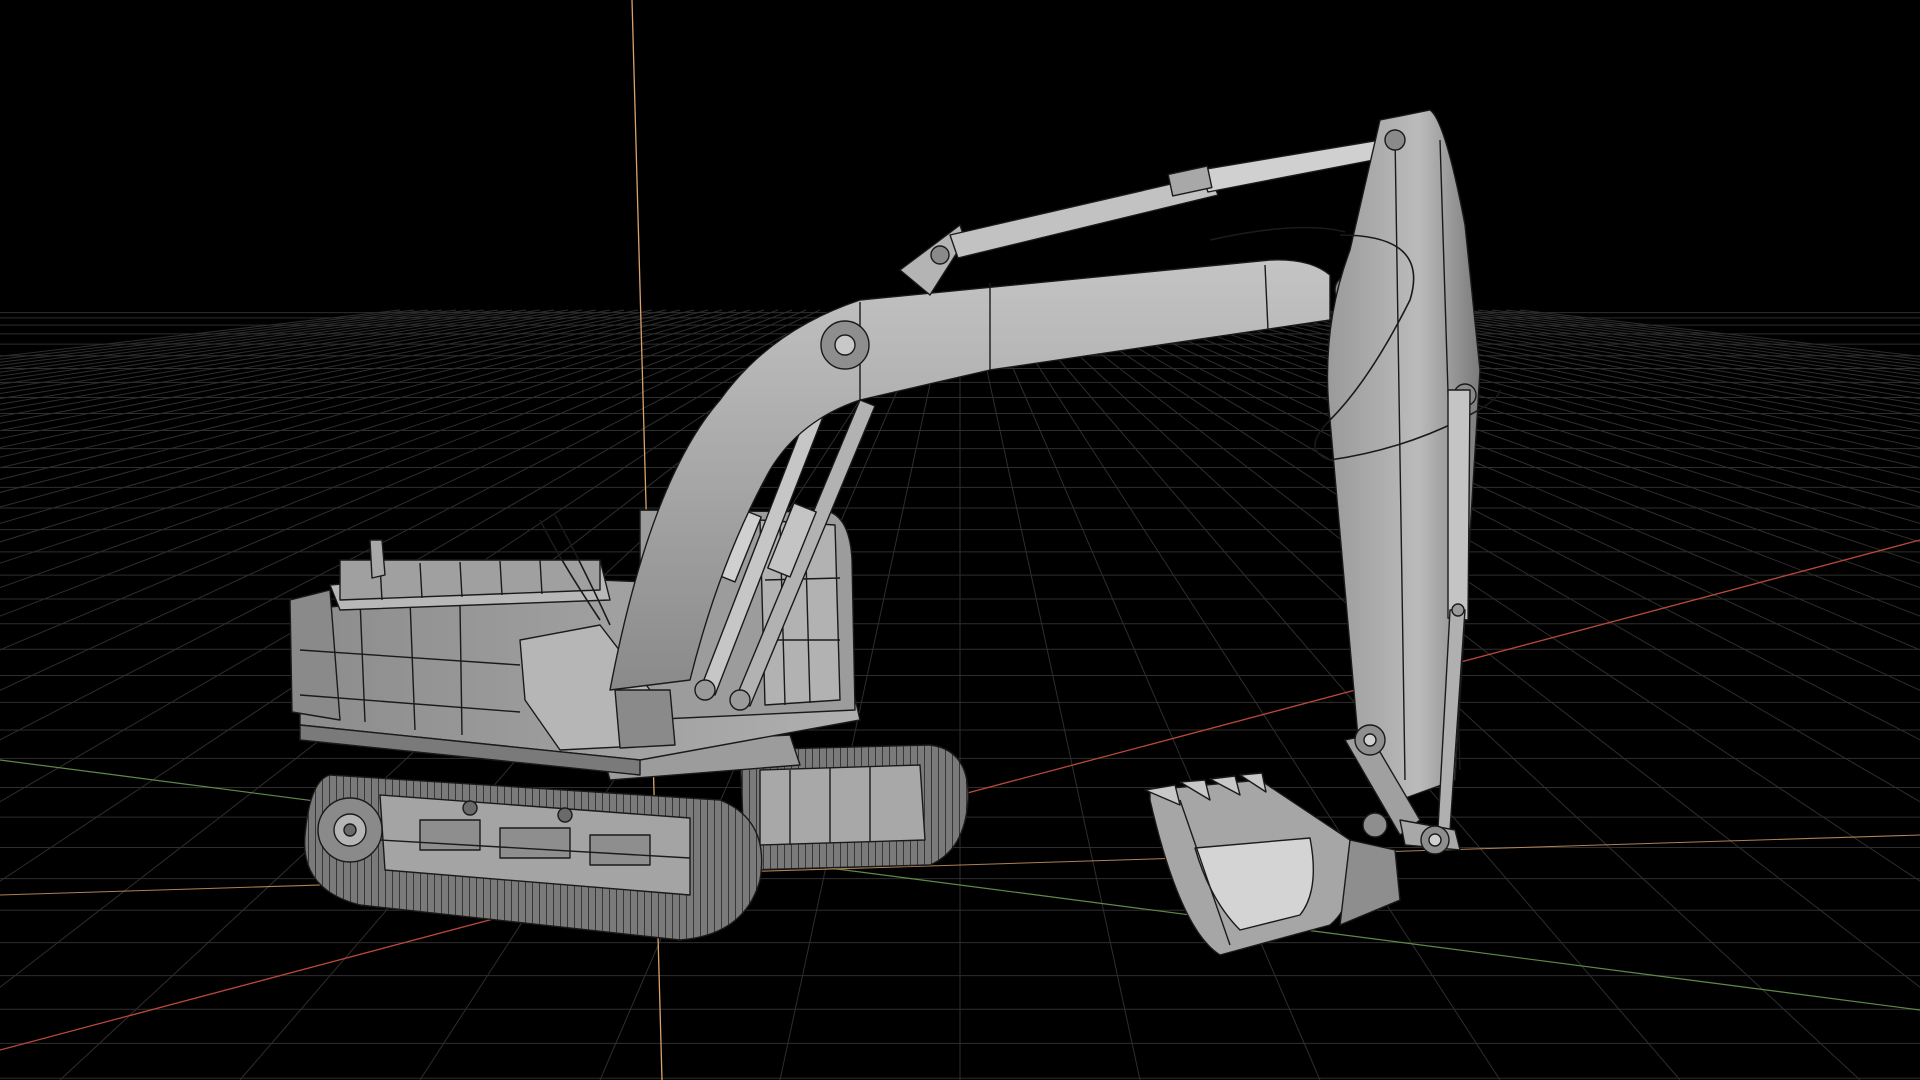 Image resolution: width=1920 pixels, height=1080 pixels. What do you see at coordinates (1272, 864) in the screenshot?
I see `bucket` at bounding box center [1272, 864].